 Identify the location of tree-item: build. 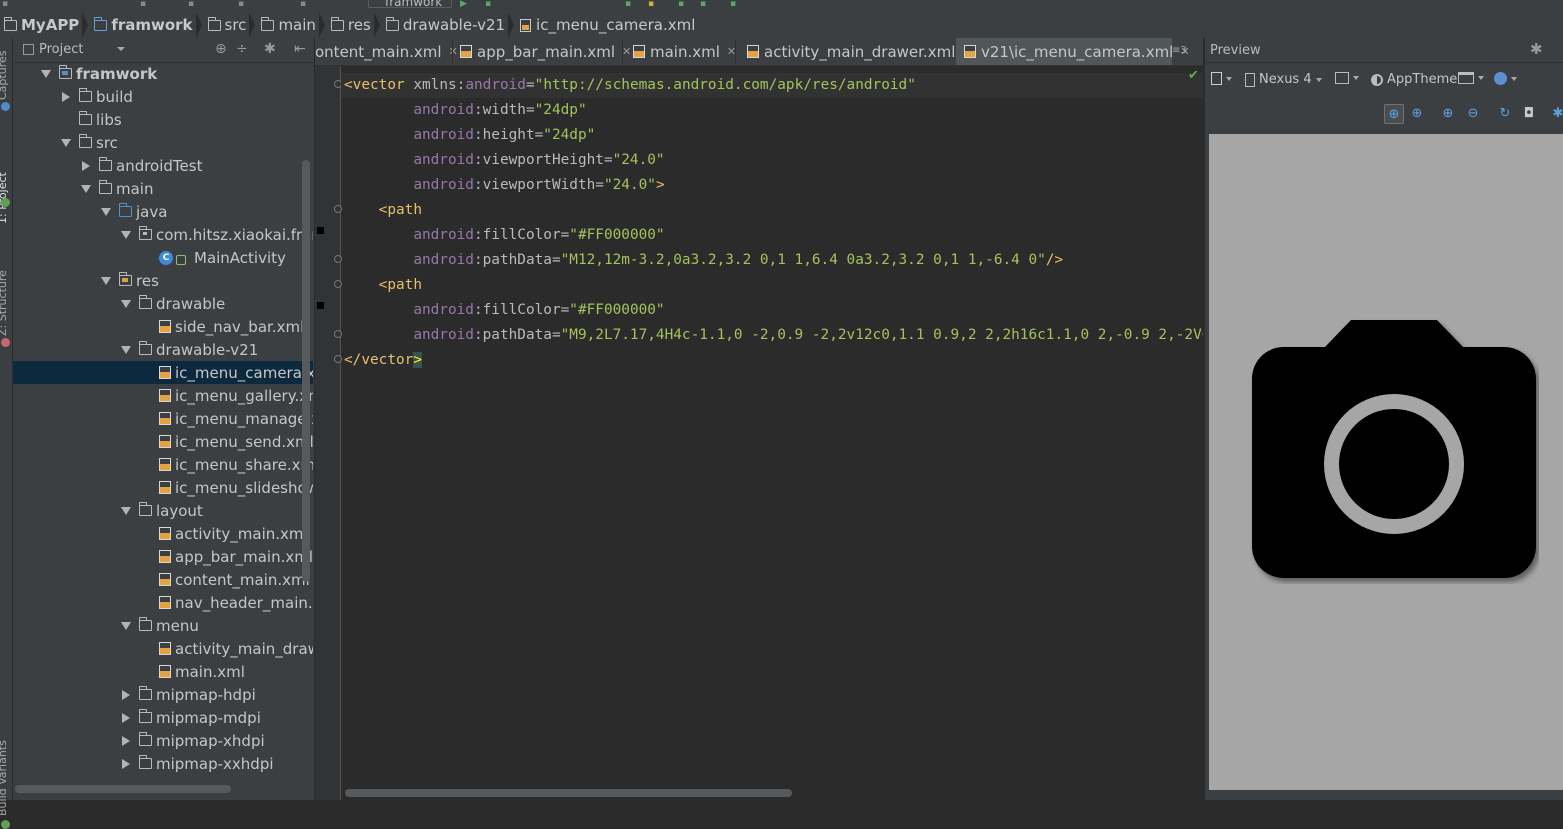
(163, 96).